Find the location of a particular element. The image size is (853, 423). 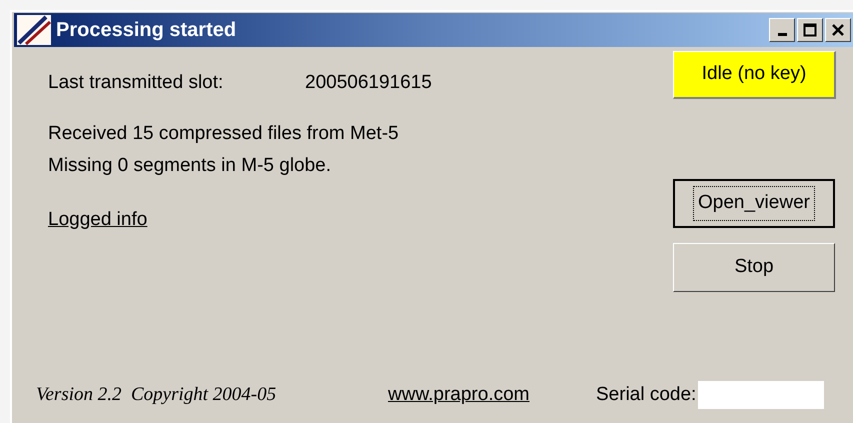

website-link: www.prapro.com is located at coordinates (492, 395).